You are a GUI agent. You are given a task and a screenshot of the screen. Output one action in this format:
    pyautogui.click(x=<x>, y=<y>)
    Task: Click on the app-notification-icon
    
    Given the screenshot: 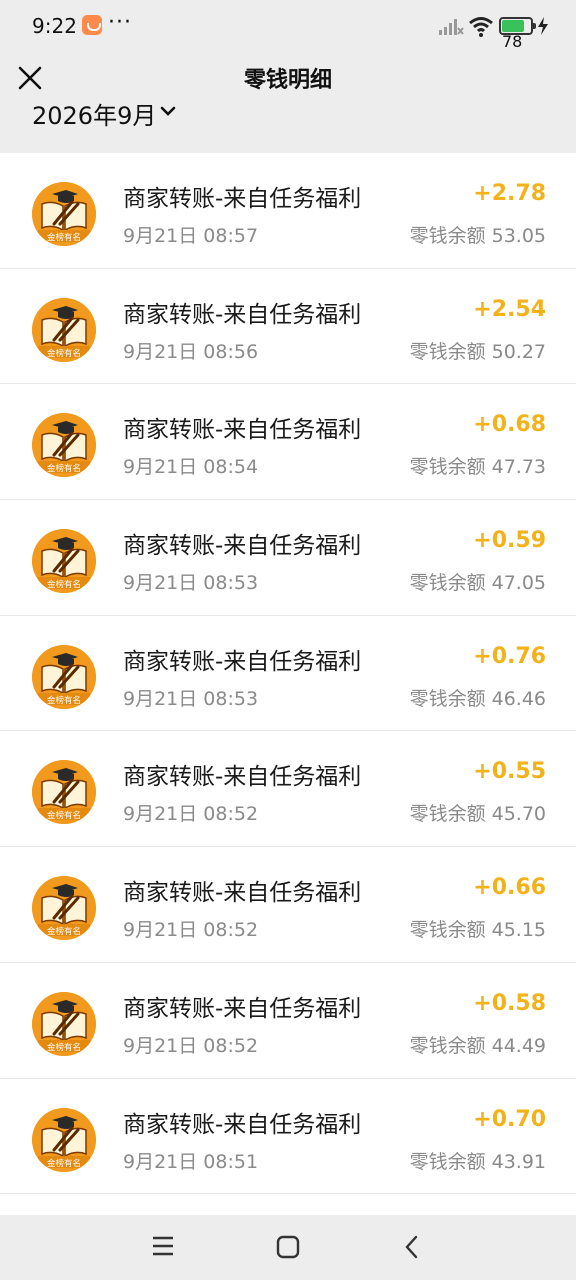 What is the action you would take?
    pyautogui.click(x=92, y=25)
    